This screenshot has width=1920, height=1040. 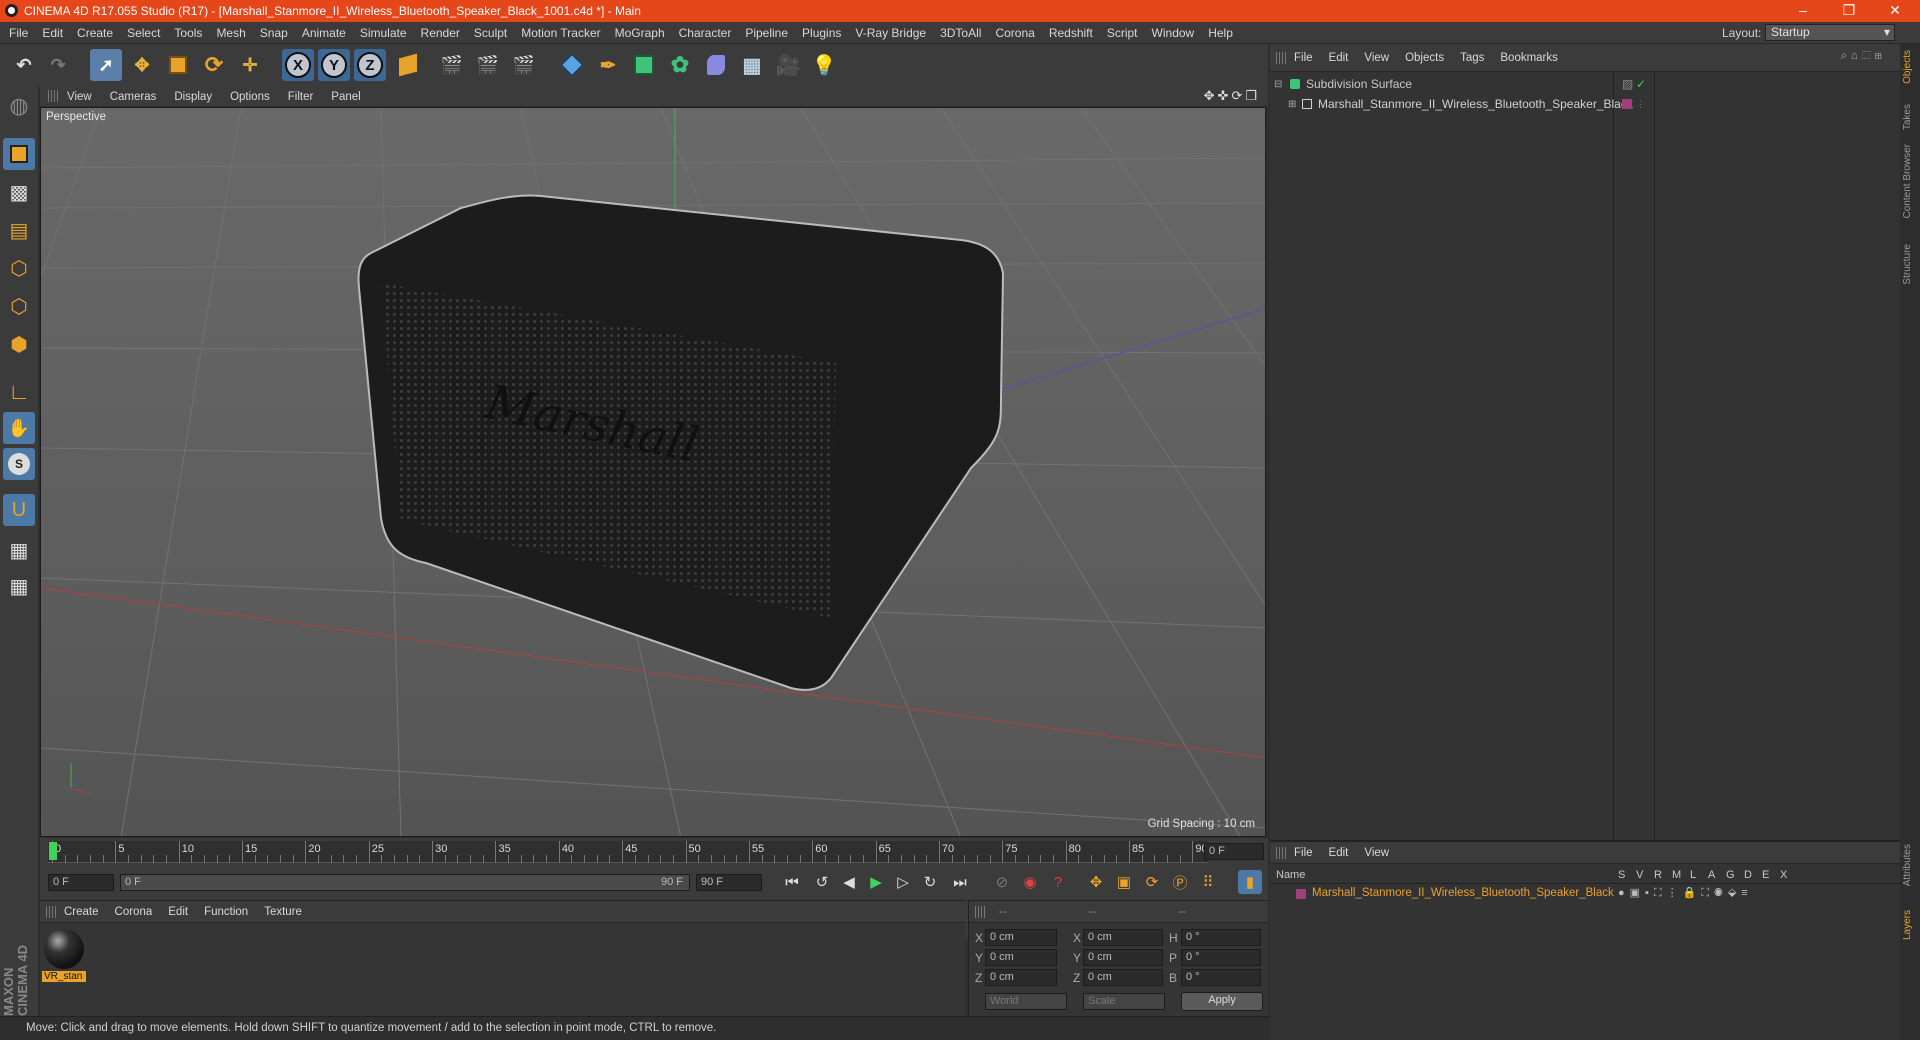 I want to click on model-mode-icon, so click(x=19, y=154).